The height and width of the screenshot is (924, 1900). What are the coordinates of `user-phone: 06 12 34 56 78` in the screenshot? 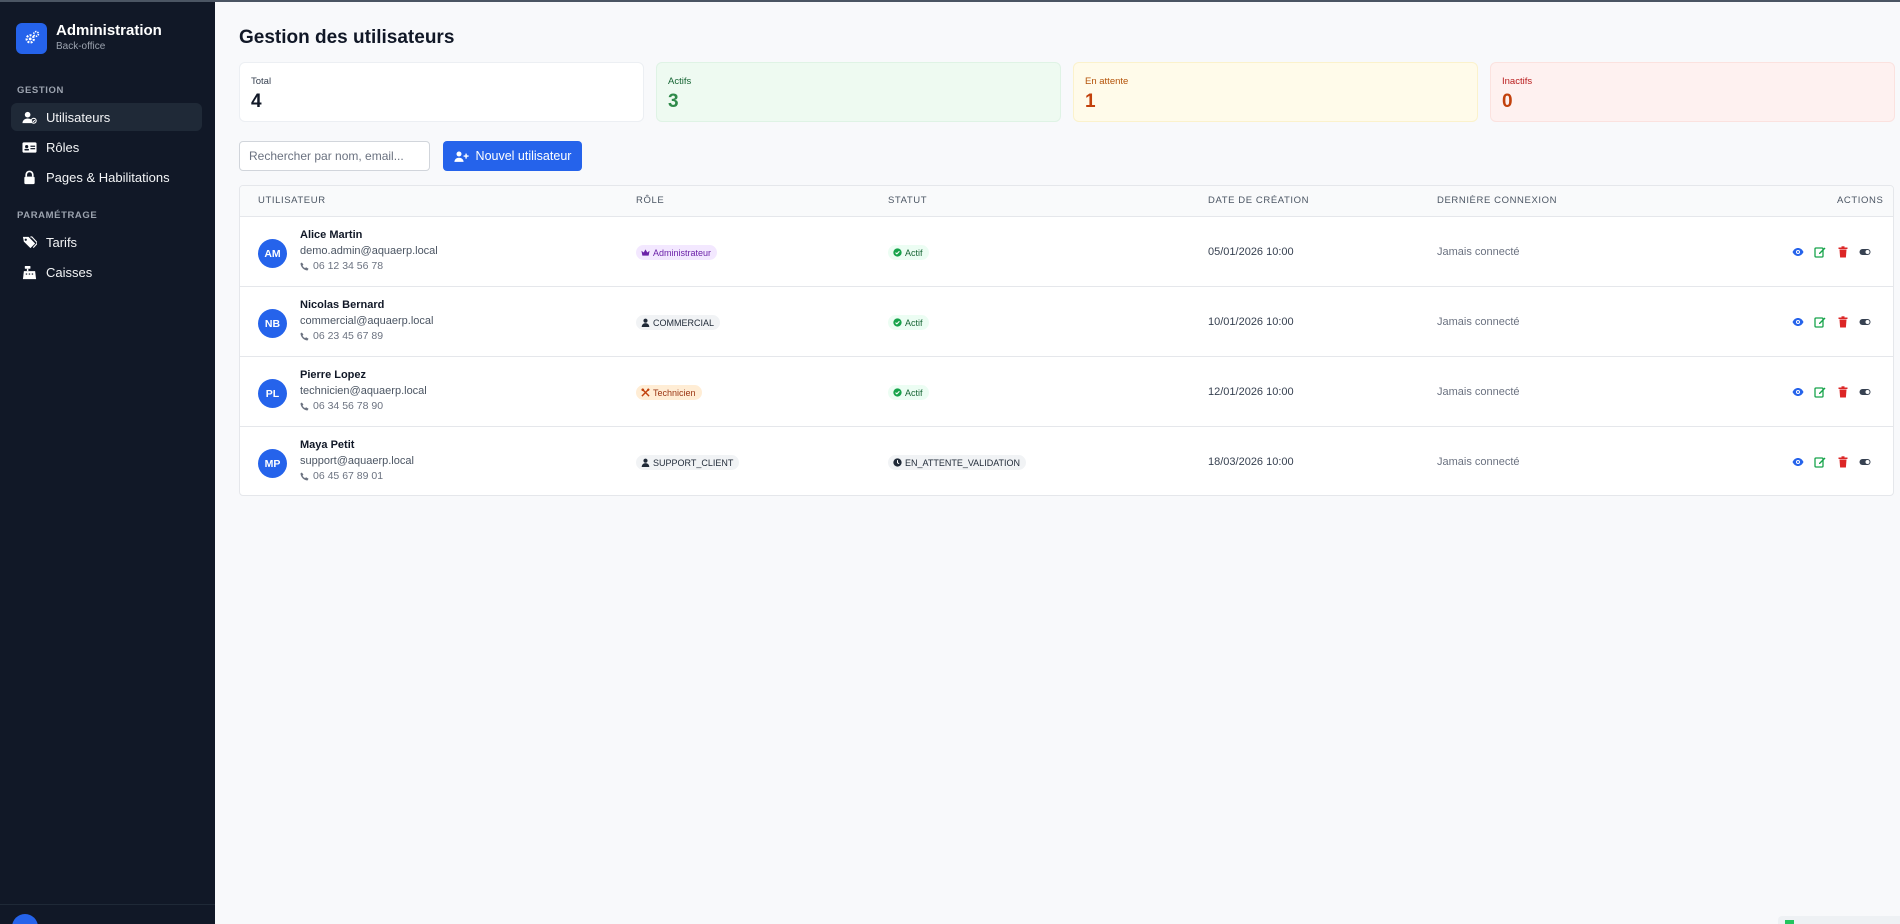 It's located at (341, 266).